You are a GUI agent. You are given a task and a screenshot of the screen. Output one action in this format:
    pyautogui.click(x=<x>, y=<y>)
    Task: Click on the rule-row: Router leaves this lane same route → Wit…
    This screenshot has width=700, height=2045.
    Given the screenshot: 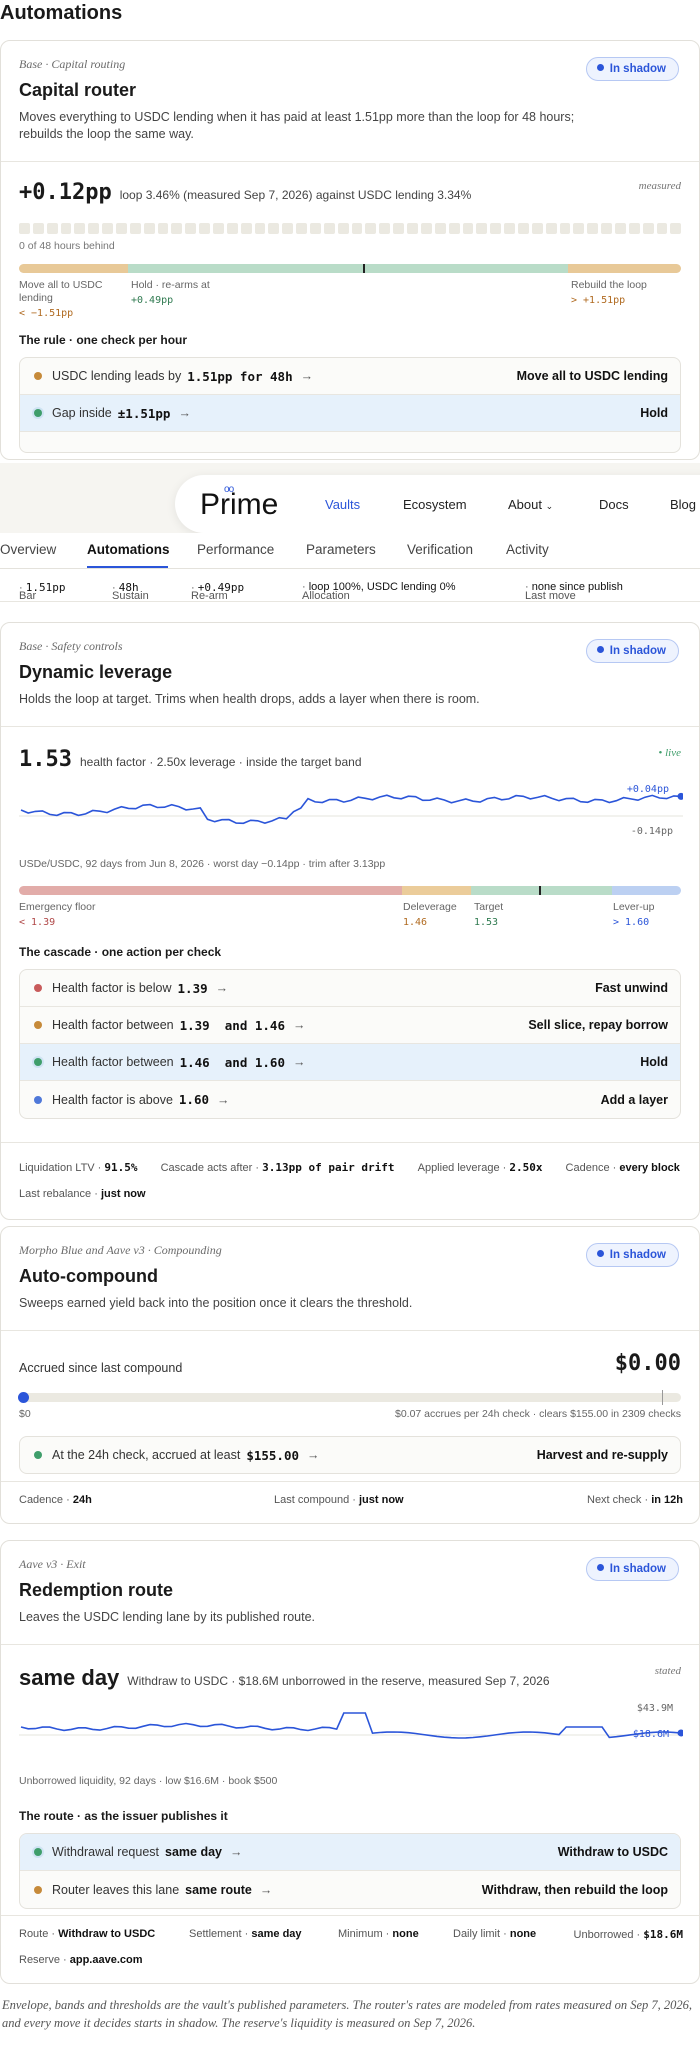 What is the action you would take?
    pyautogui.click(x=350, y=1889)
    